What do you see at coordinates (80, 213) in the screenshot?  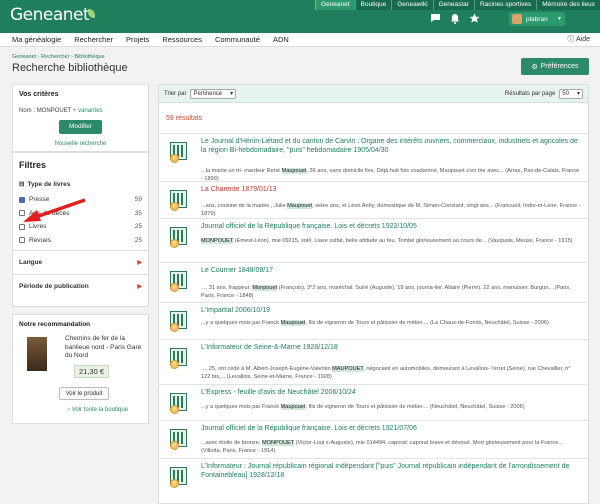 I see `filter-avis-de-deces: Avis de décès 35` at bounding box center [80, 213].